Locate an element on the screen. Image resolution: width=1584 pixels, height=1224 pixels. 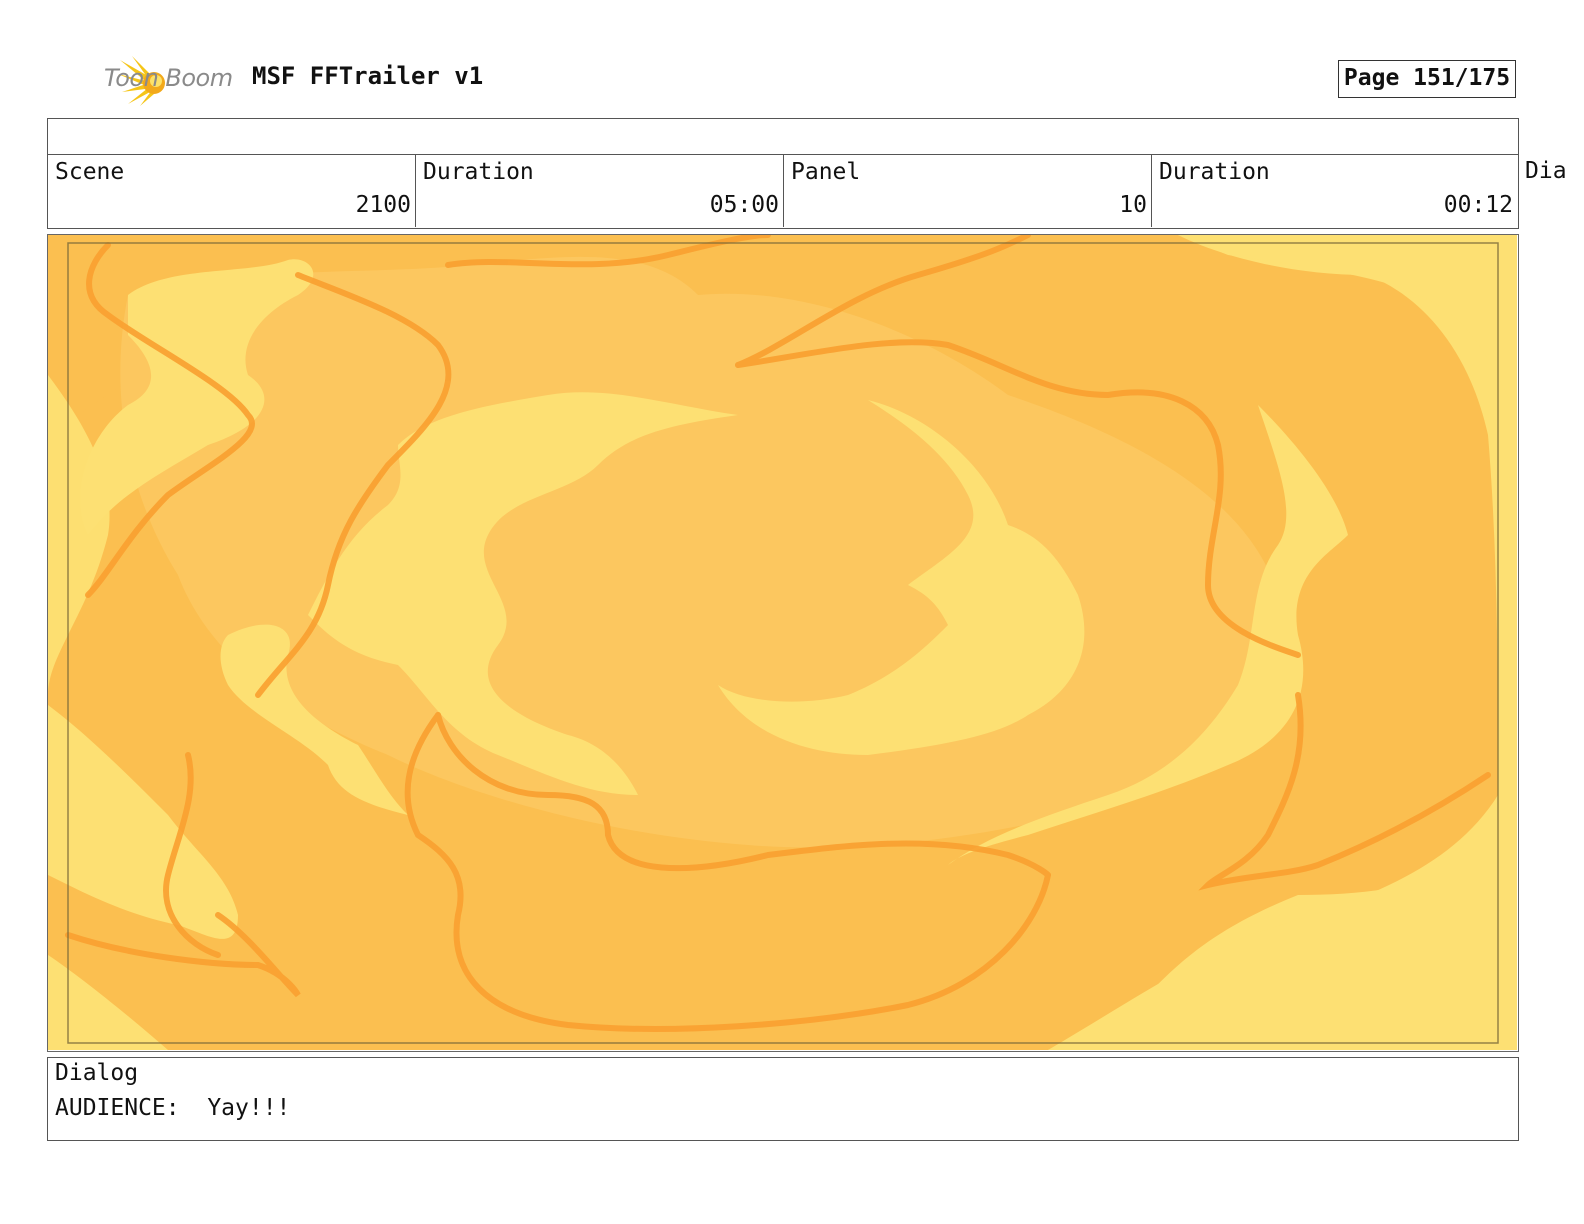
scene-label: Scene is located at coordinates (90, 172).